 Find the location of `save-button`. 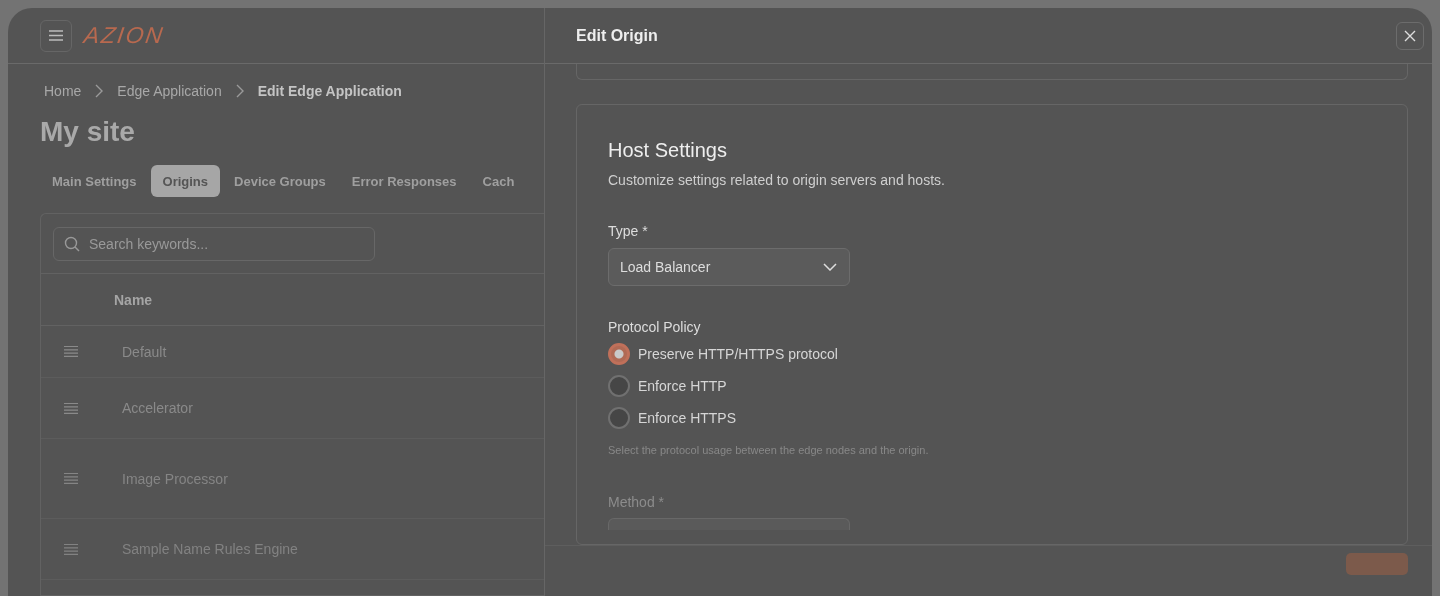

save-button is located at coordinates (1377, 564).